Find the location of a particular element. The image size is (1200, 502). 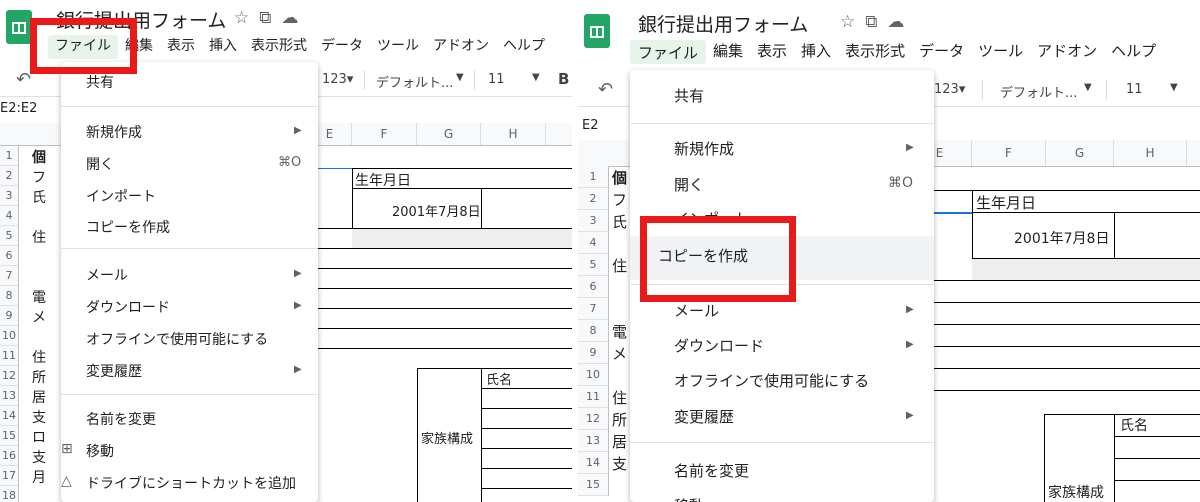

row-header: 18 is located at coordinates (9, 494).